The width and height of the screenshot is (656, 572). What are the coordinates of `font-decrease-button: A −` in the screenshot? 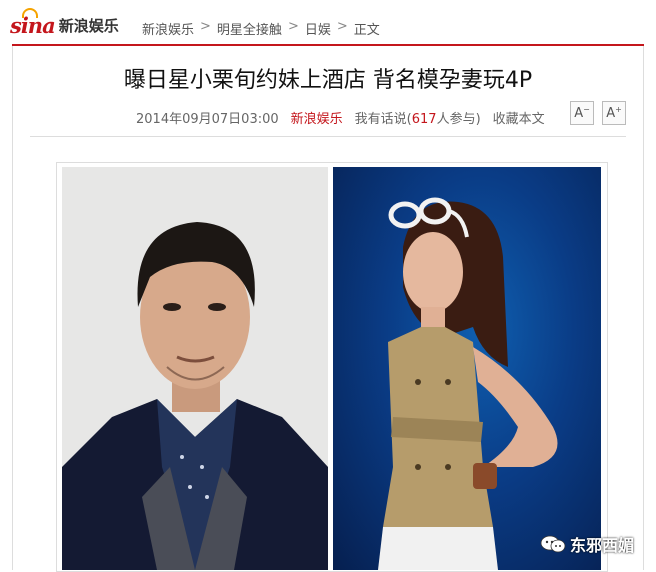 It's located at (582, 113).